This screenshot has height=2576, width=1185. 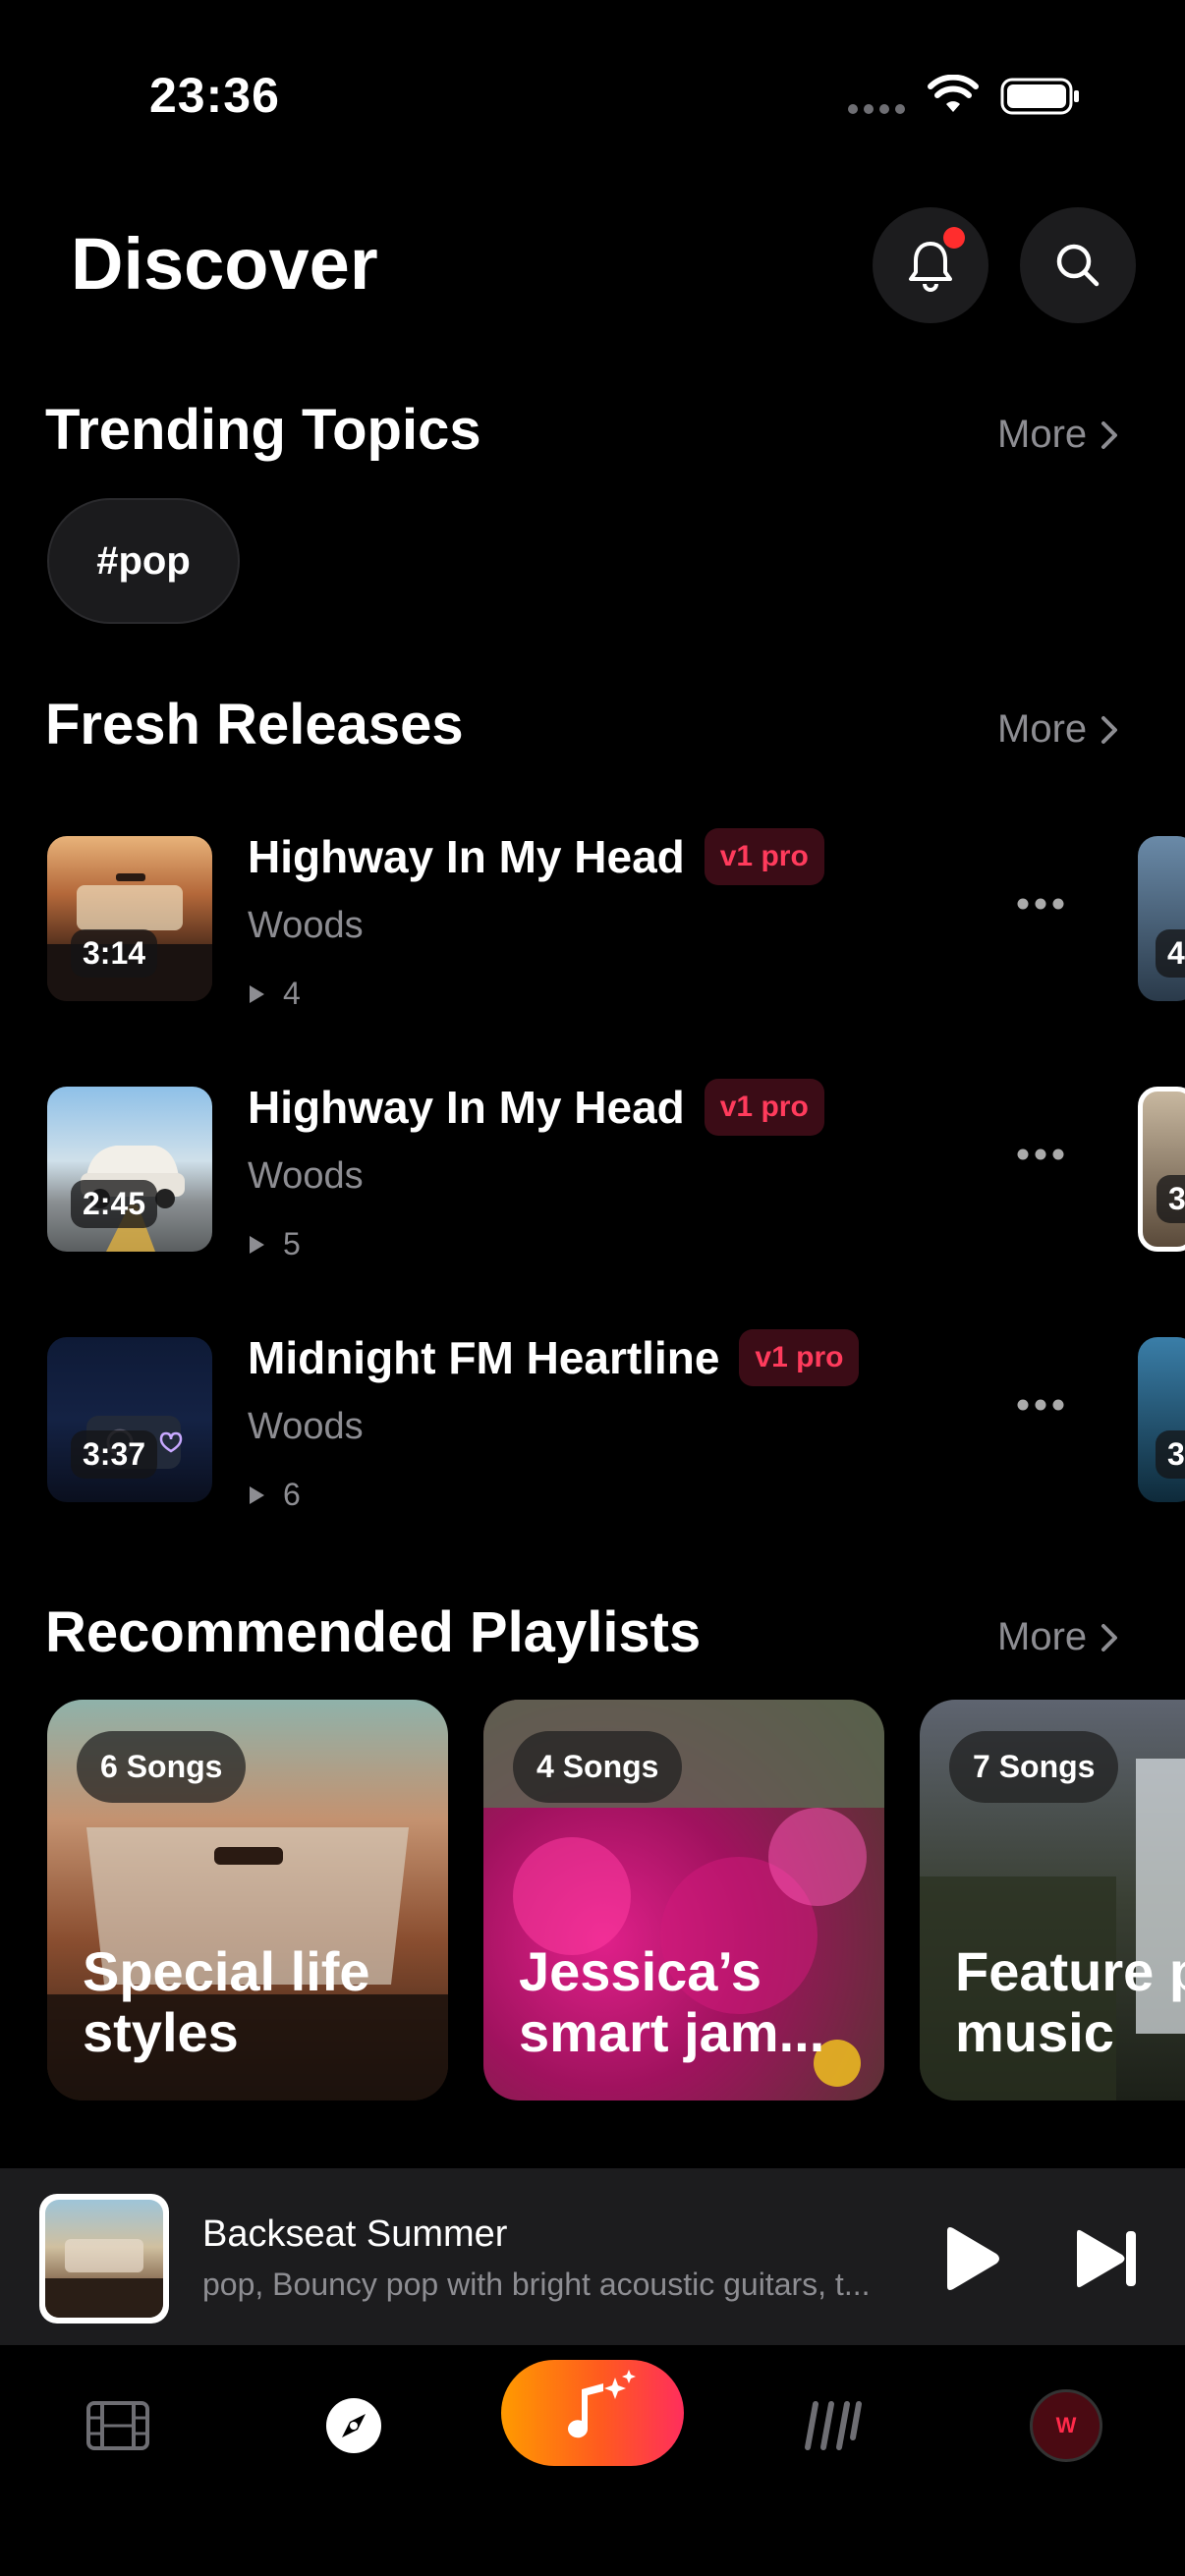 I want to click on notifications-button, so click(x=931, y=265).